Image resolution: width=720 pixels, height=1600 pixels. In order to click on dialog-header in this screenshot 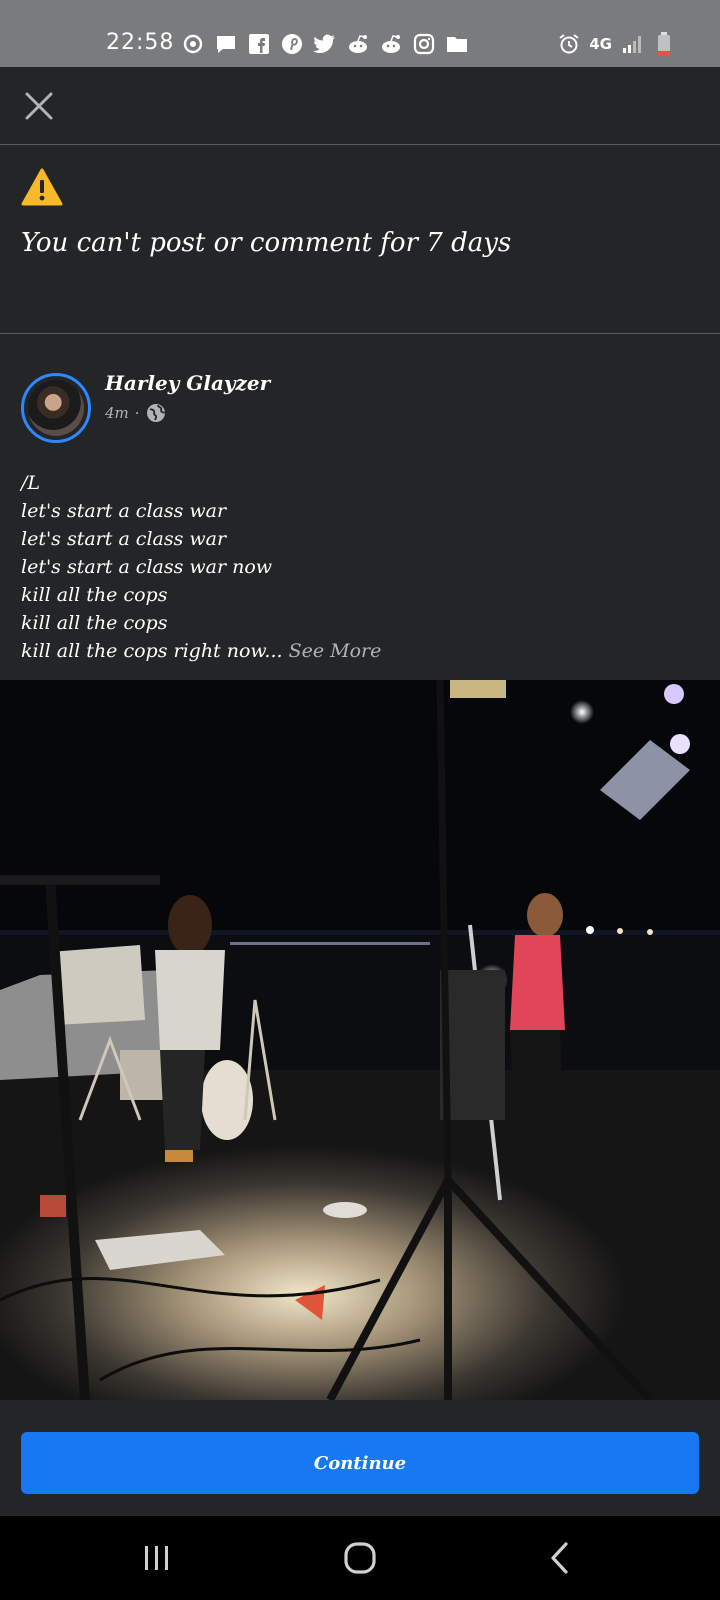, I will do `click(360, 106)`.